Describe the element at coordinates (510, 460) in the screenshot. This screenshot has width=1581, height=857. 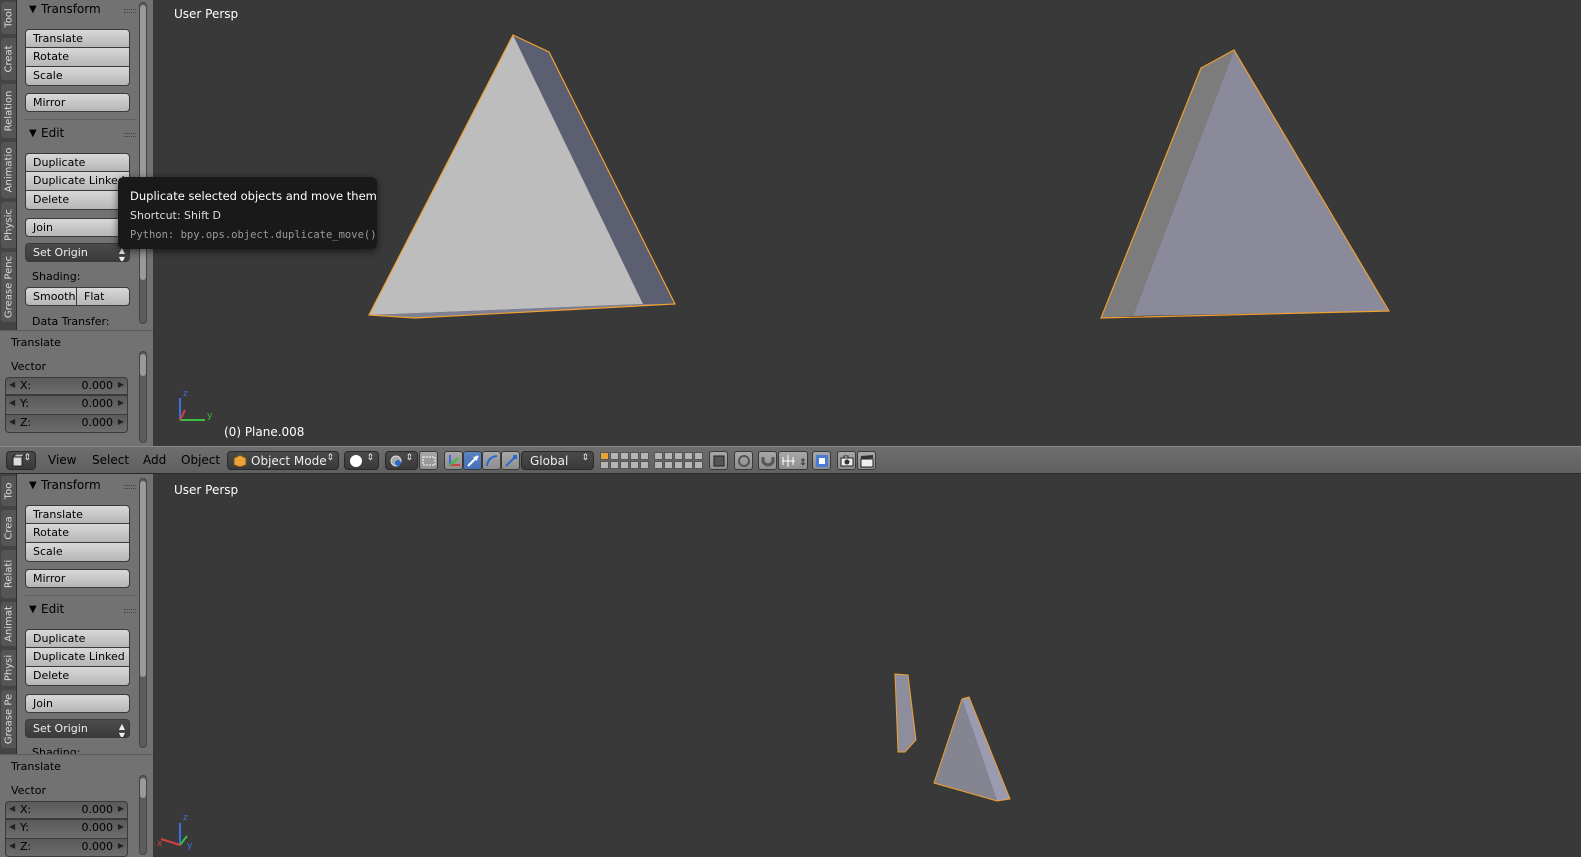
I see `scale-manipulator-button` at that location.